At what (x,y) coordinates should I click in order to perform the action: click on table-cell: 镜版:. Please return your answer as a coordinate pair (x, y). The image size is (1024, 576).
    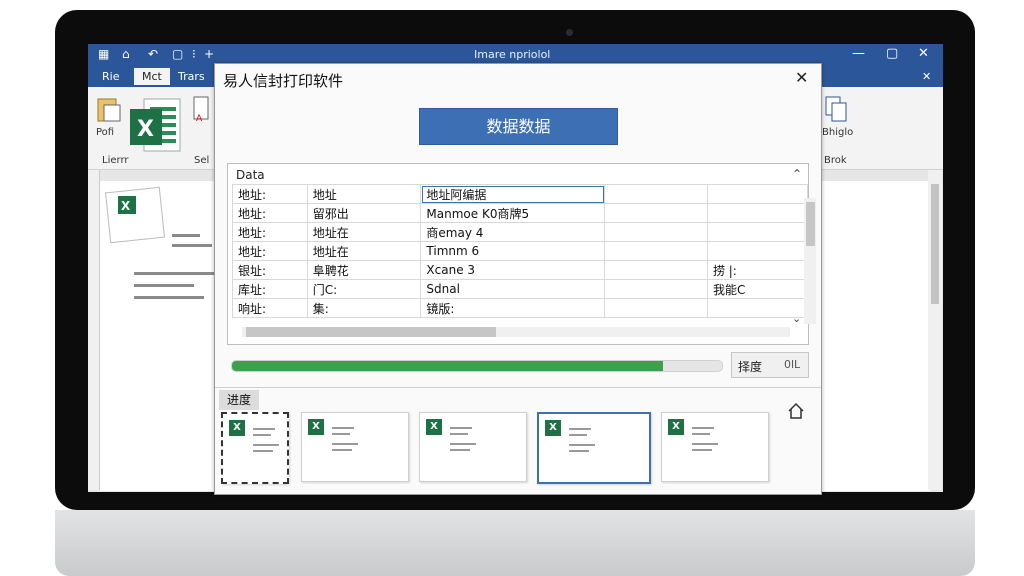
    Looking at the image, I should click on (513, 308).